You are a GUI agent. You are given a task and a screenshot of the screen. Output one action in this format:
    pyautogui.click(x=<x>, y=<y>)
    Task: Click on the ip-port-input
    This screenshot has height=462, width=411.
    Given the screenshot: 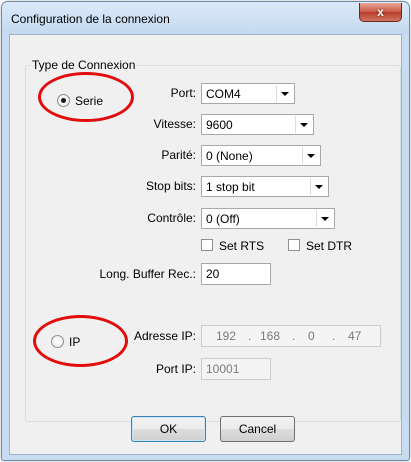 What is the action you would take?
    pyautogui.click(x=236, y=369)
    